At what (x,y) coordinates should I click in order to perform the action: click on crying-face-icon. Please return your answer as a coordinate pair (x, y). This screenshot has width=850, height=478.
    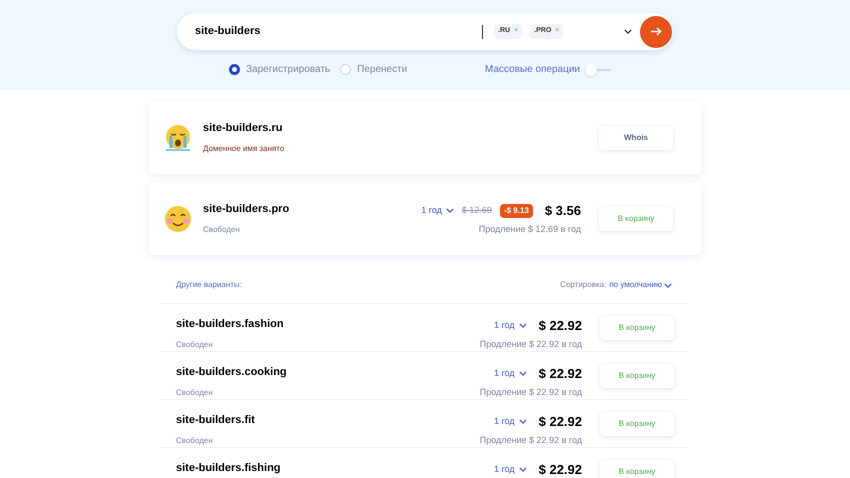
    Looking at the image, I should click on (178, 138).